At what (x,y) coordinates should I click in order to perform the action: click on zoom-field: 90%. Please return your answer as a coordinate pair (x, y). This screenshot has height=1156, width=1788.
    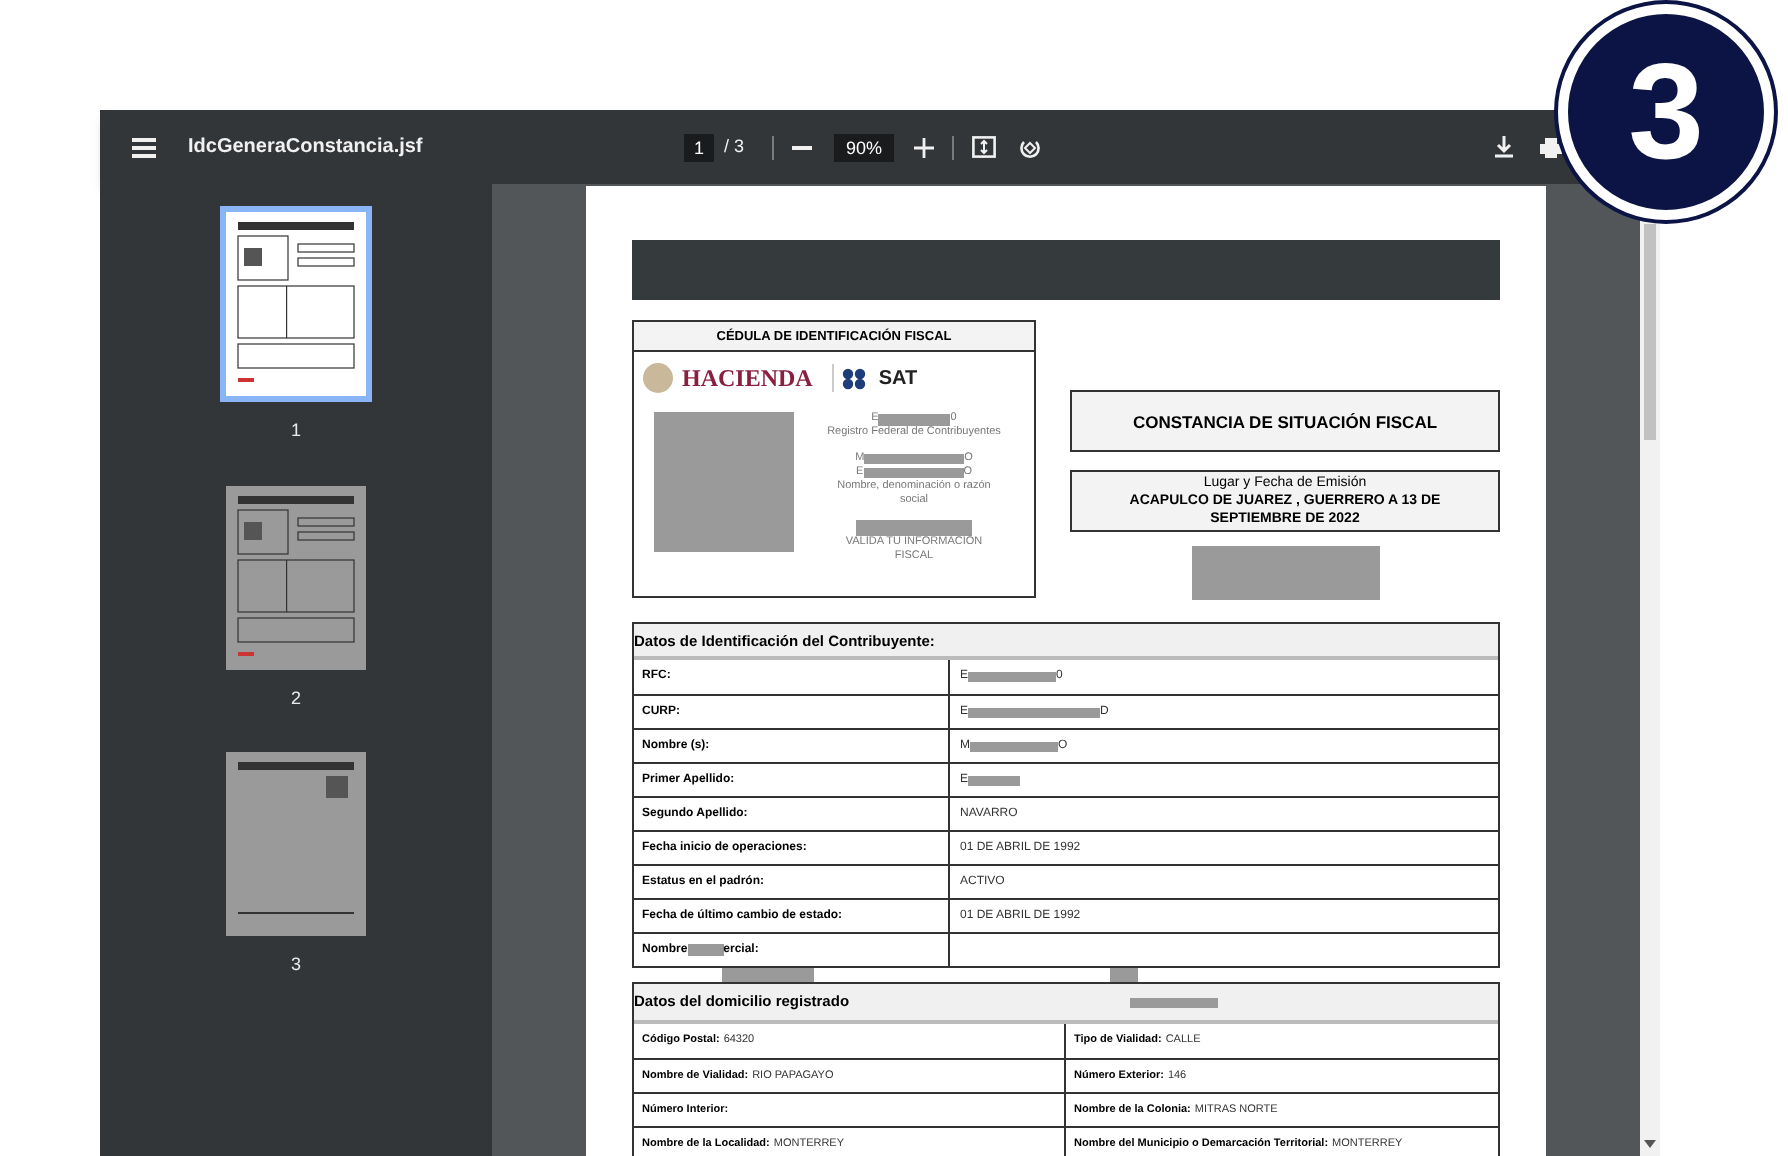
    Looking at the image, I should click on (864, 147).